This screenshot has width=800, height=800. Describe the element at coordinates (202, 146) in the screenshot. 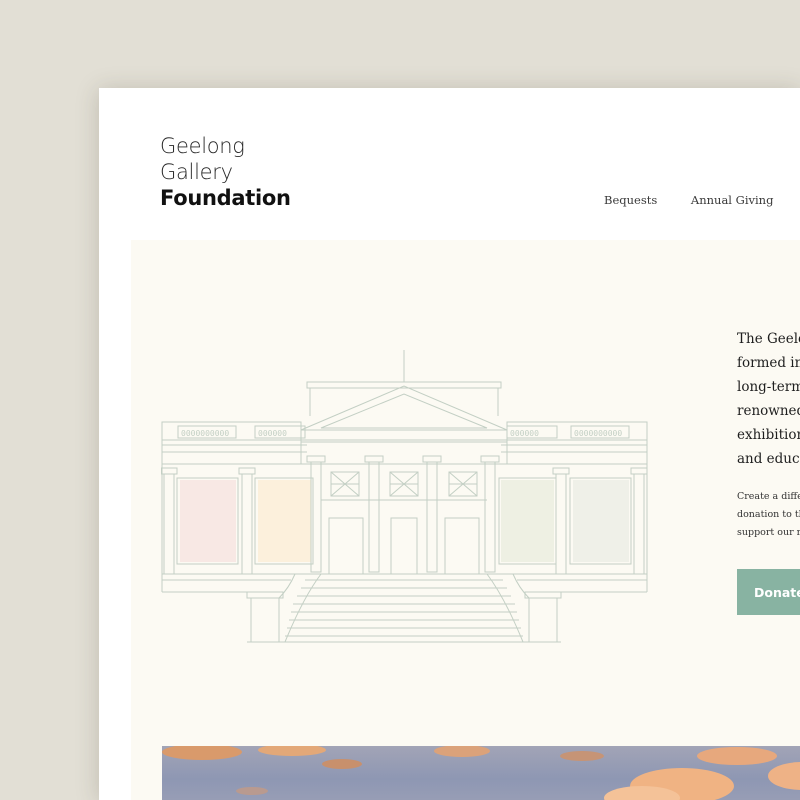

I see `logo-line-geelong: Geelong` at that location.